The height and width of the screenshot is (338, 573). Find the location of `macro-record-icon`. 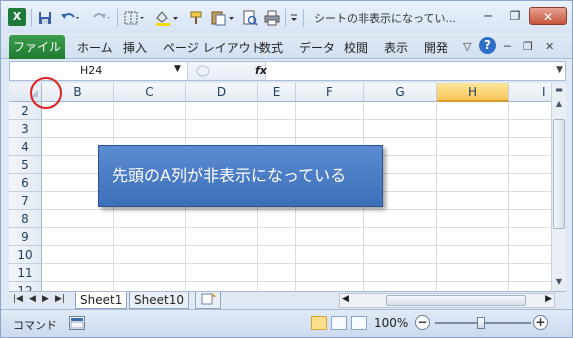

macro-record-icon is located at coordinates (77, 323).